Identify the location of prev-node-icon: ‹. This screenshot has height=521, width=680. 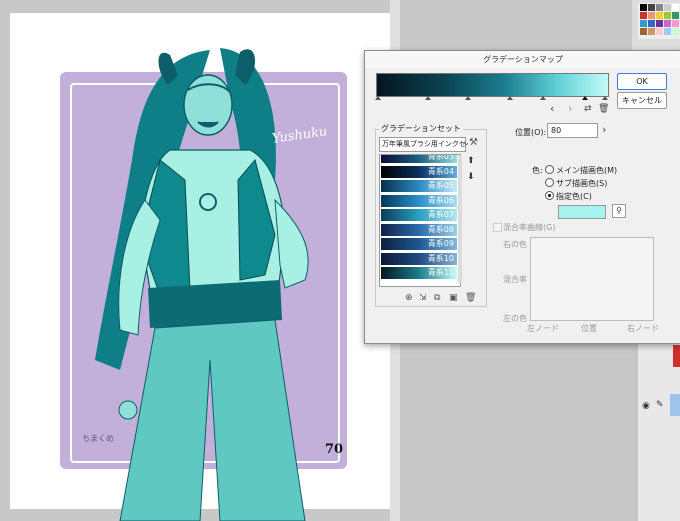
(552, 109).